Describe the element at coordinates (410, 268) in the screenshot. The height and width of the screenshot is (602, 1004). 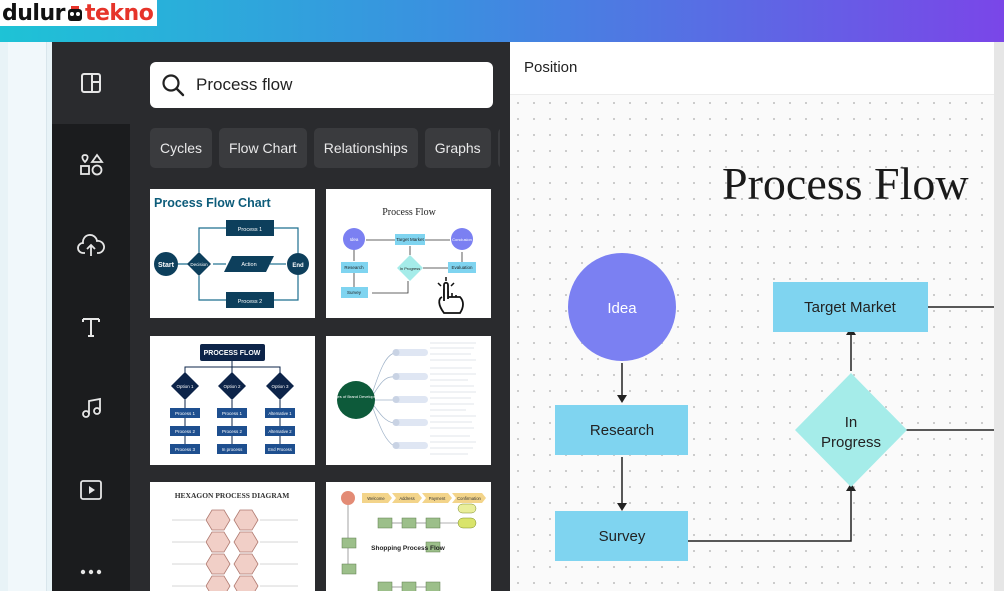
I see `node-in-progress: In Progress` at that location.